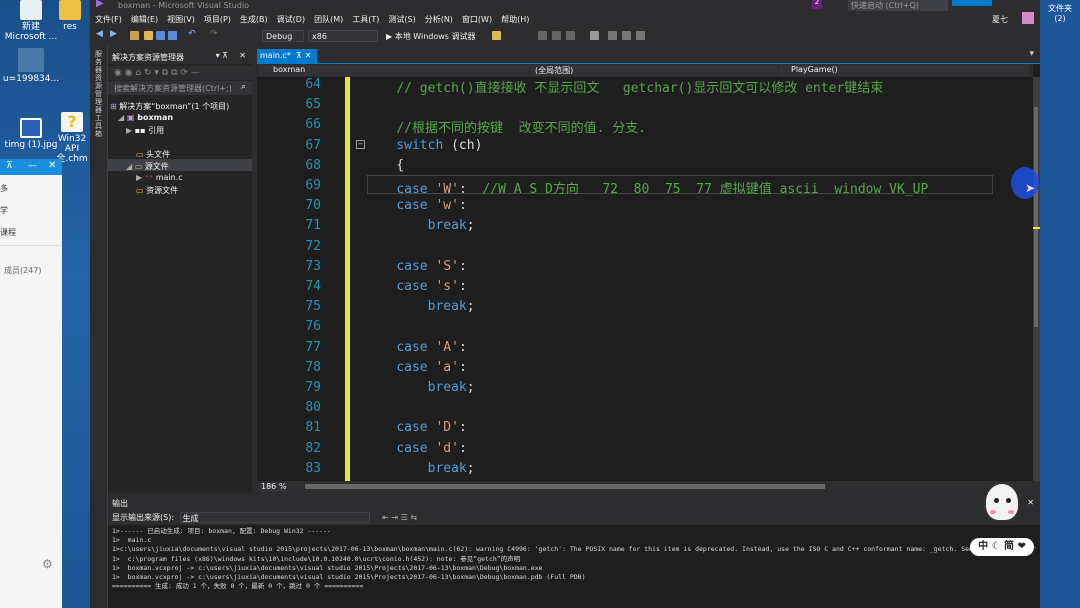  I want to click on menu-debug: 调试(D), so click(291, 19).